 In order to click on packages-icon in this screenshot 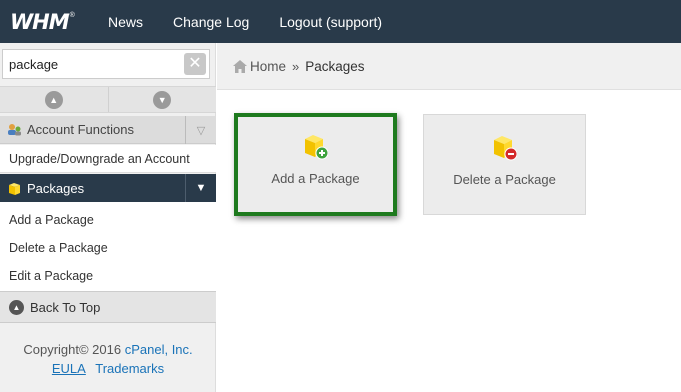, I will do `click(14, 188)`.